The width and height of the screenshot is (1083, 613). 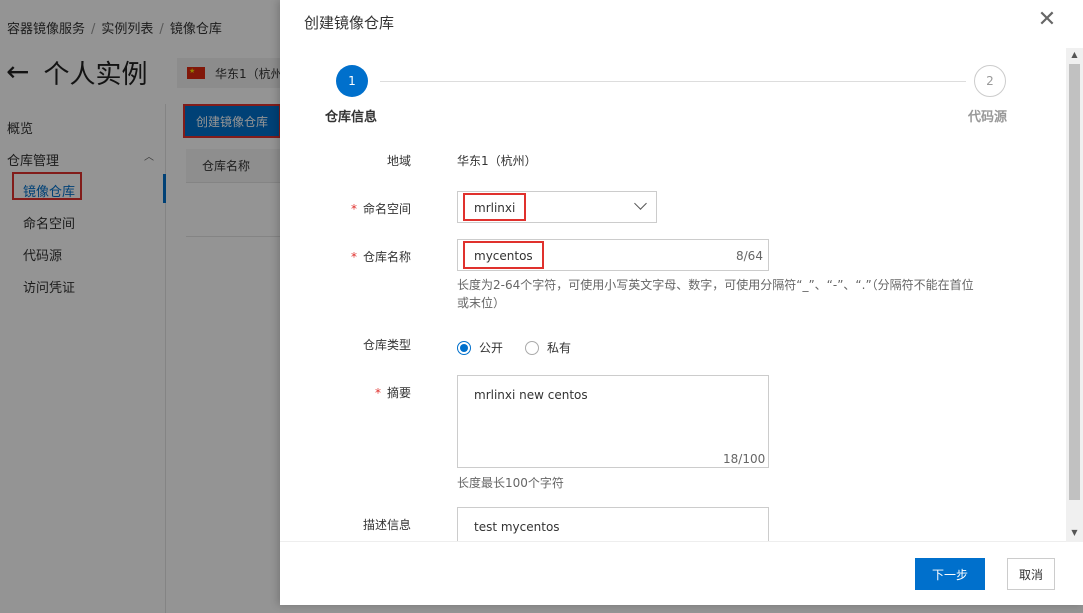 What do you see at coordinates (1074, 55) in the screenshot?
I see `scroll-up-arrow-icon: ▲` at bounding box center [1074, 55].